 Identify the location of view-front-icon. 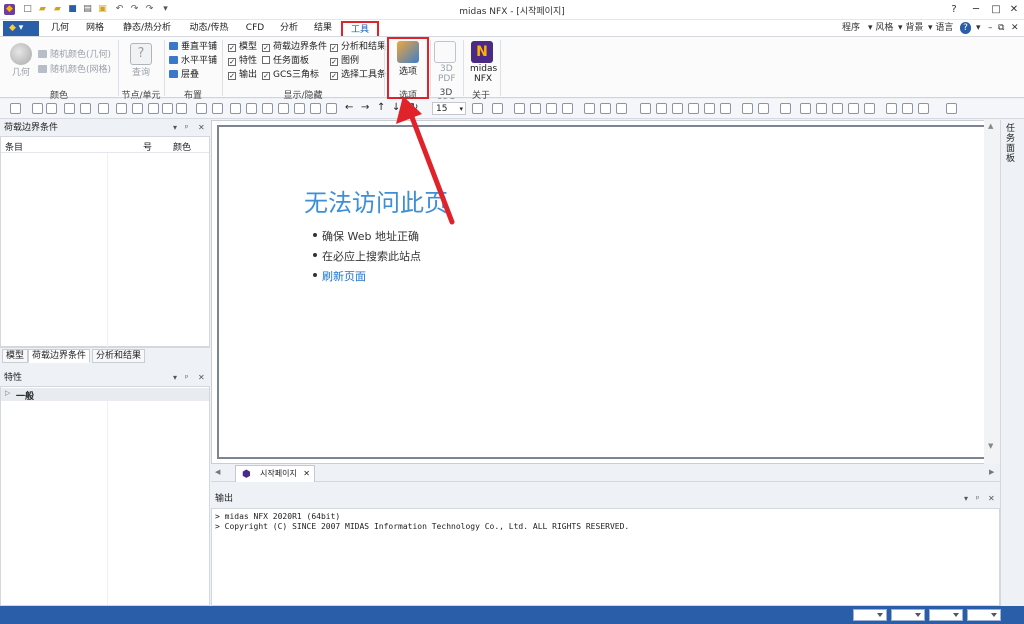
(235, 108).